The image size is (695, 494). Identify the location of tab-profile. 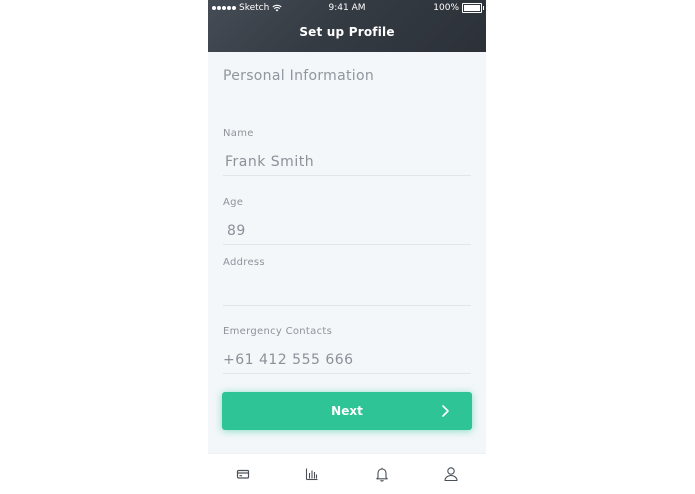
(452, 474).